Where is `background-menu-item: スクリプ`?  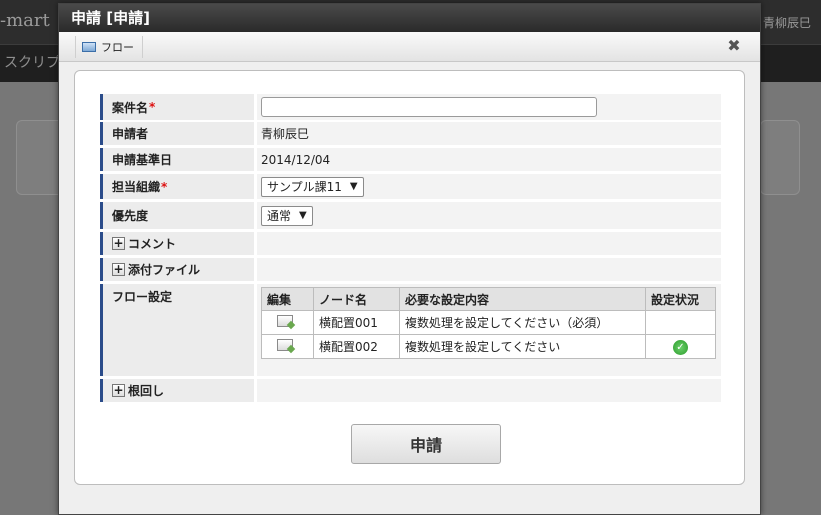 background-menu-item: スクリプ is located at coordinates (32, 63).